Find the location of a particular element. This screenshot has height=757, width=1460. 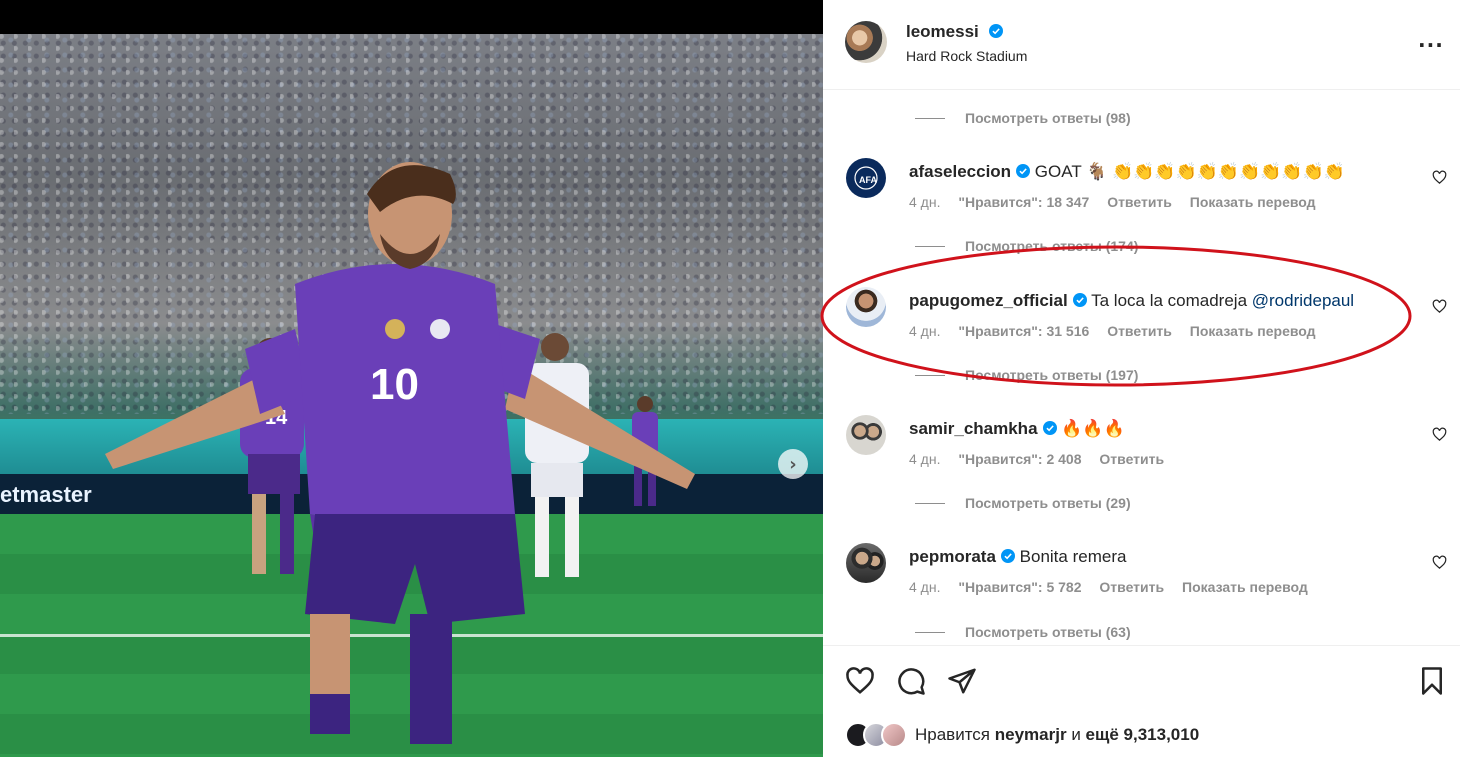

view-replies-label: Посмотреть ответы (63) is located at coordinates (1048, 632).